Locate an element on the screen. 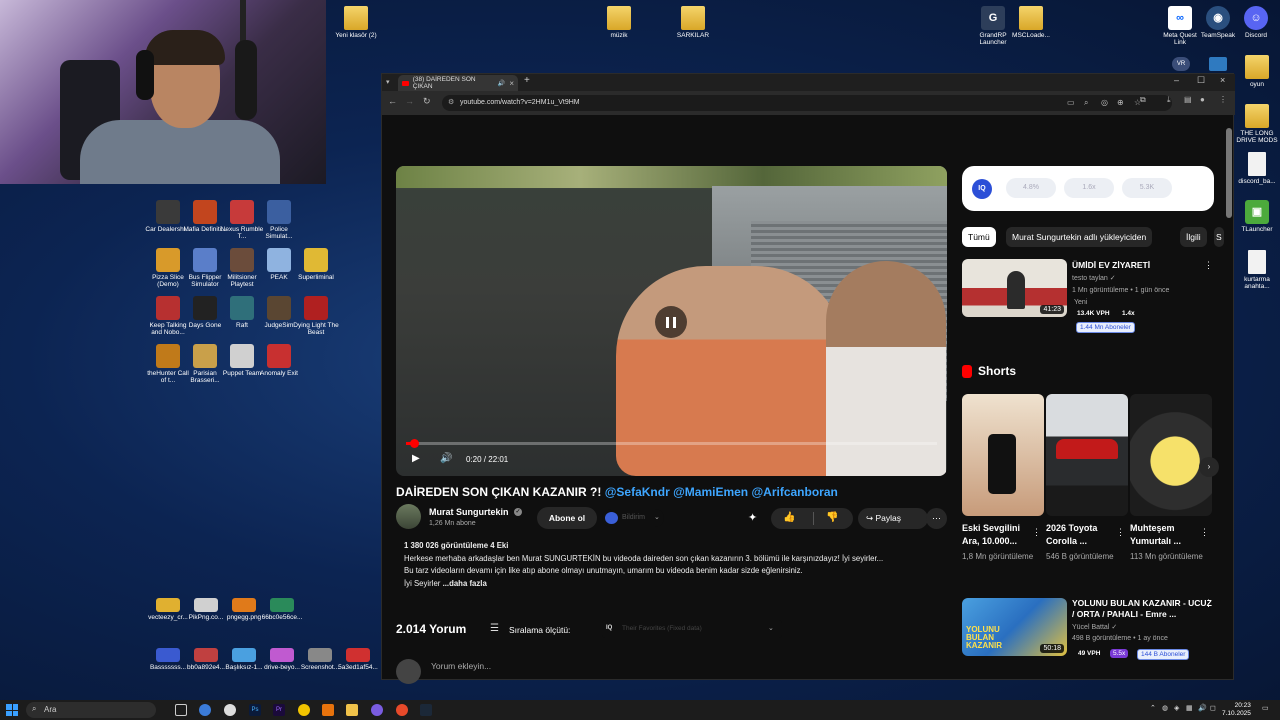 This screenshot has height=720, width=1280. ai-summary-icon: ✦ is located at coordinates (752, 517).